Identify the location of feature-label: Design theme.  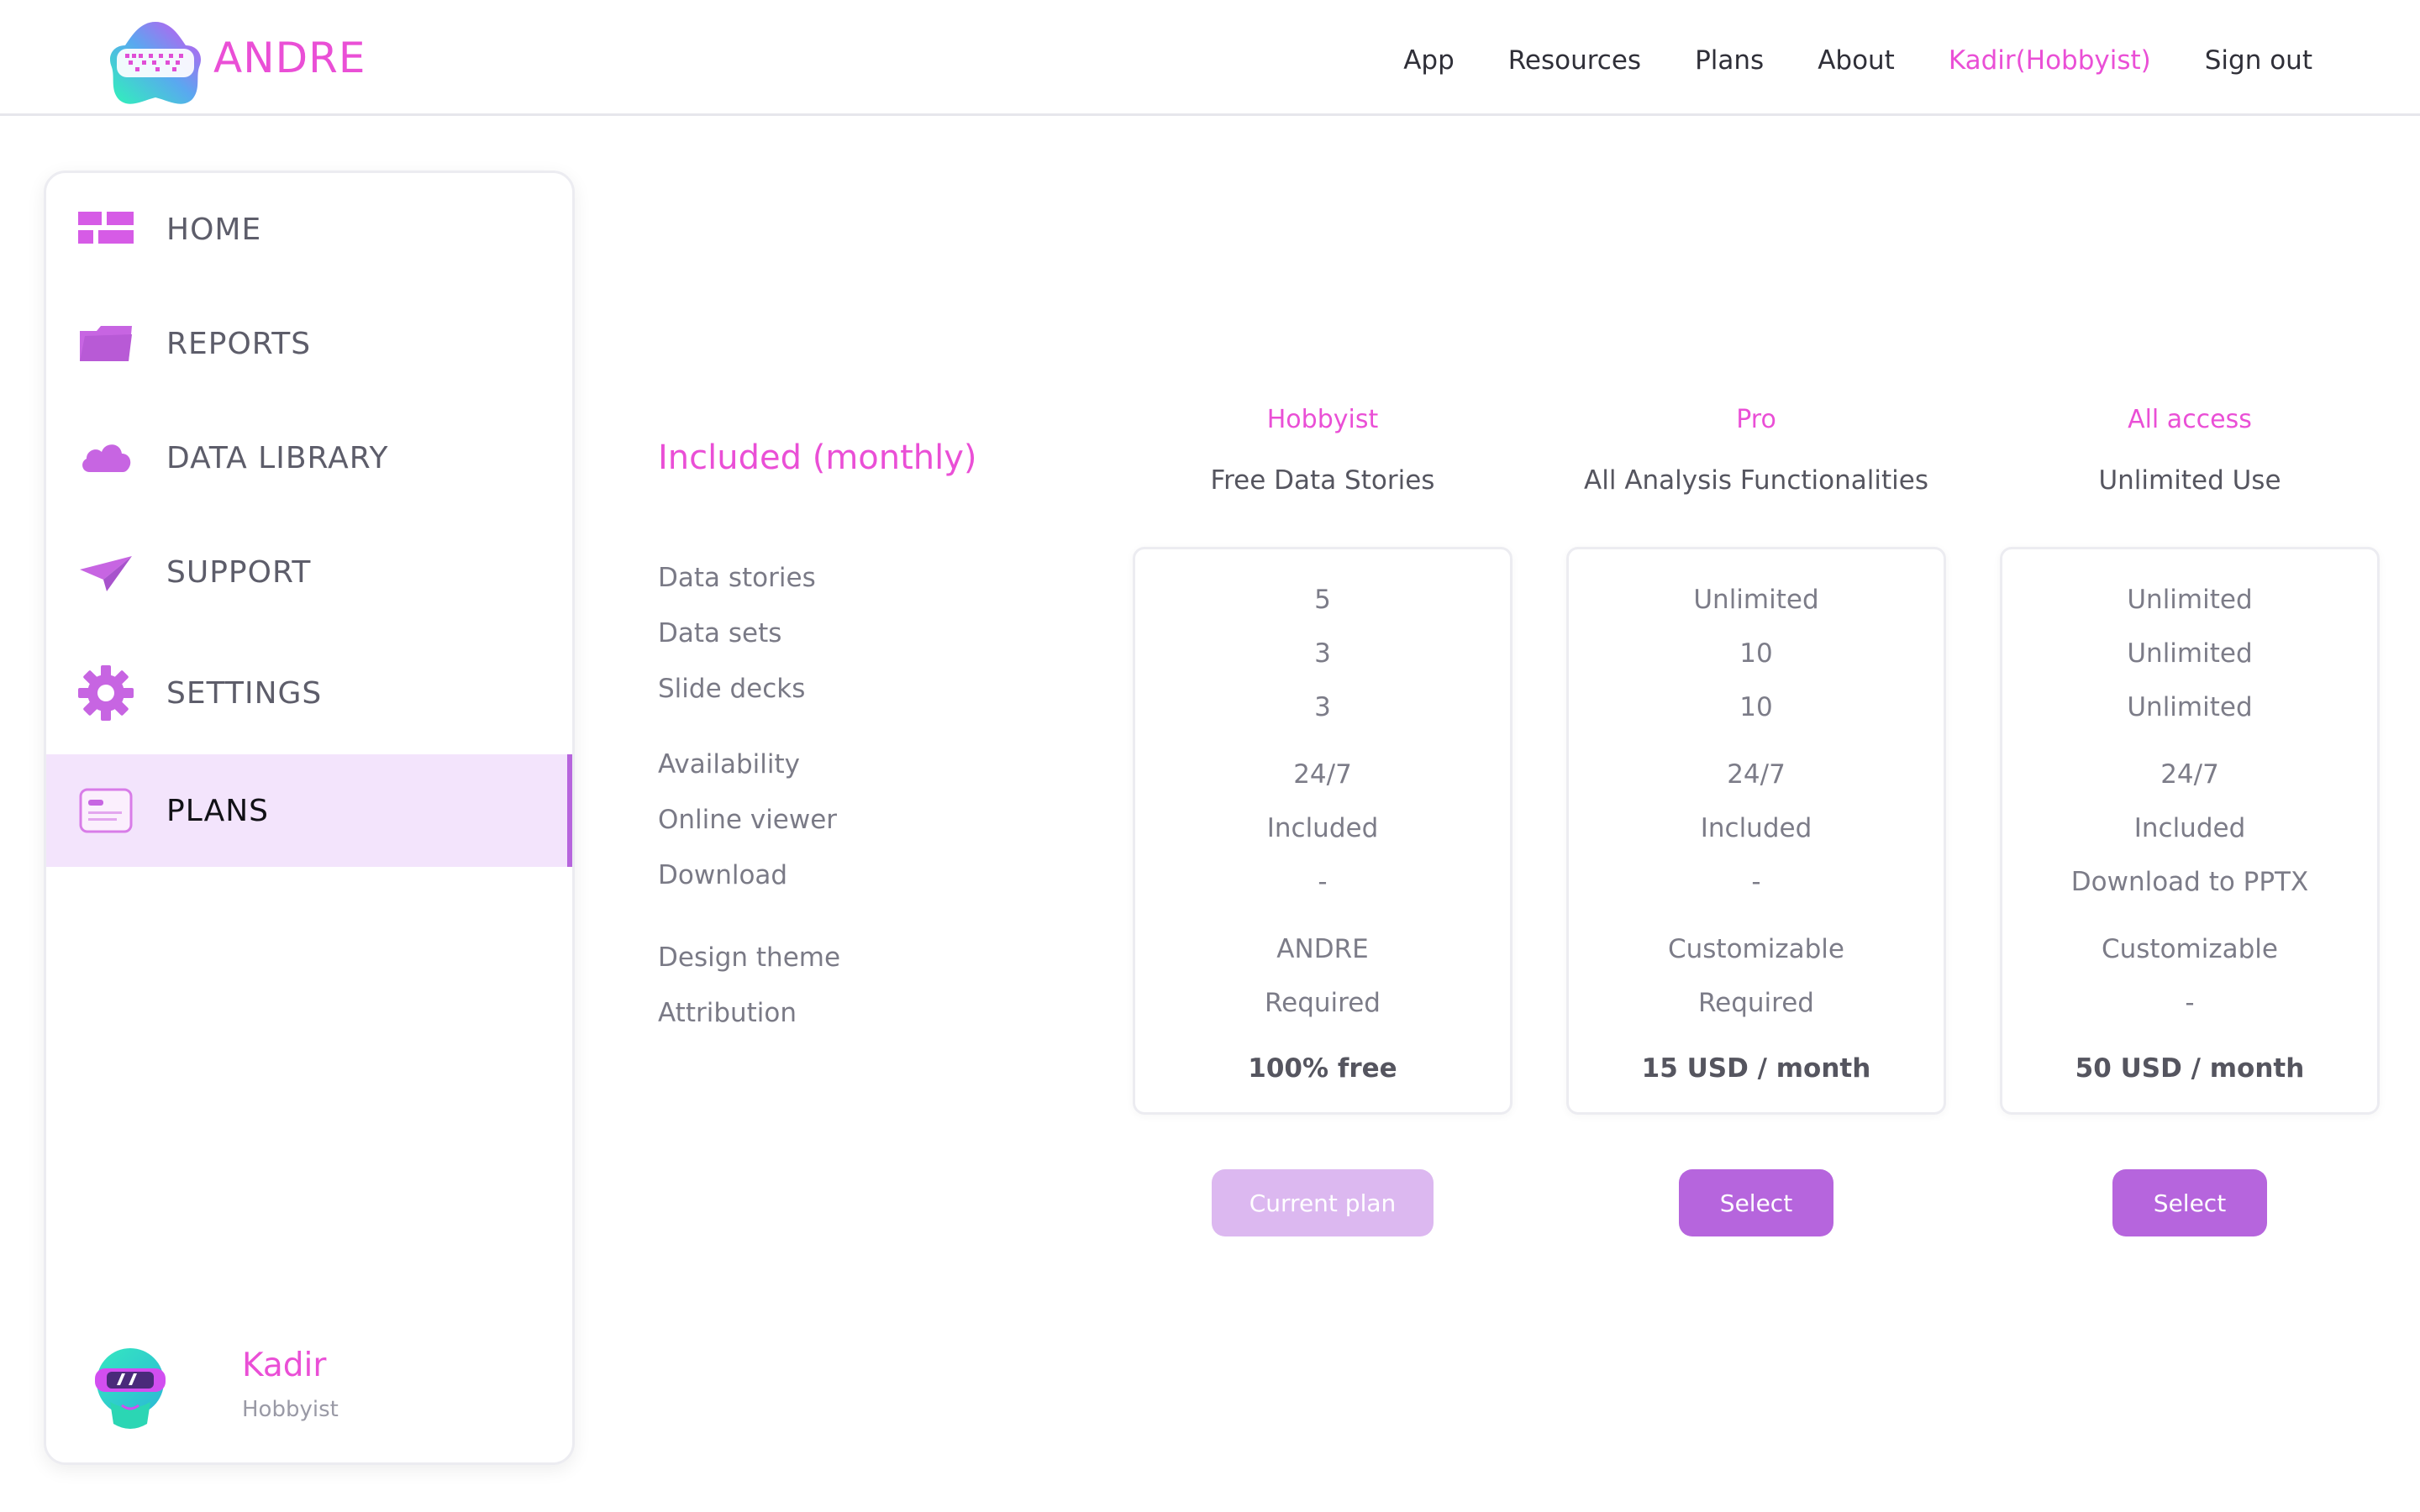
(749, 957).